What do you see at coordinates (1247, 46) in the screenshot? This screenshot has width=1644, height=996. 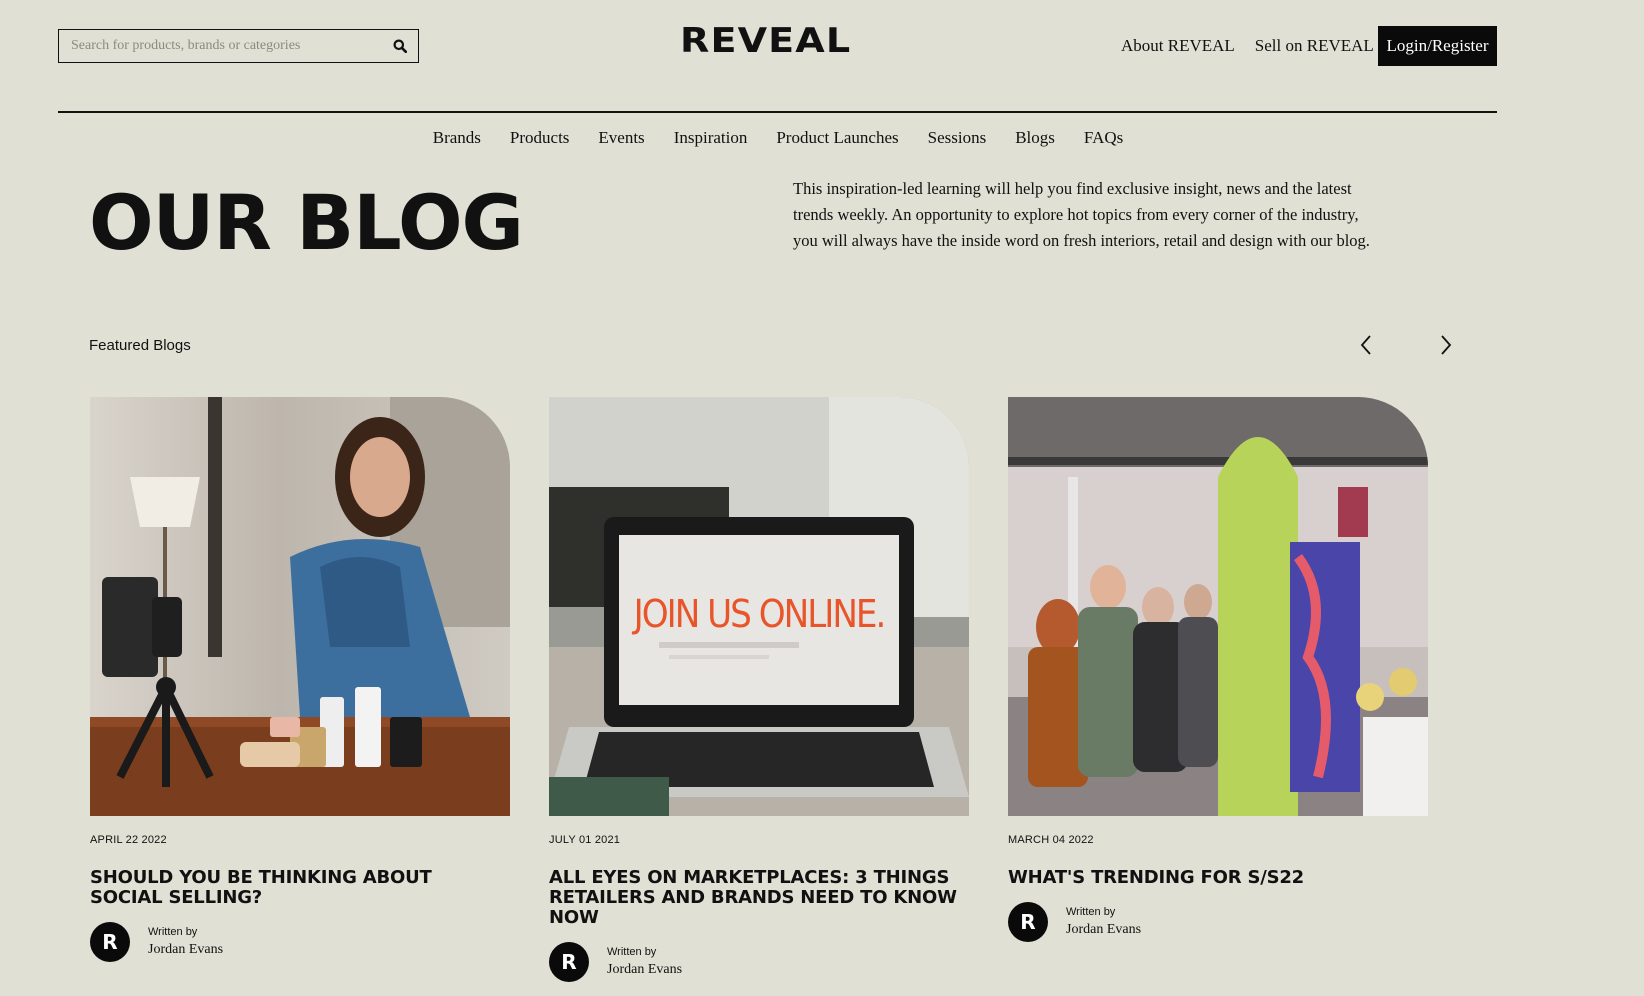 I see `top-links: About REVEAL Sell on REVEAL` at bounding box center [1247, 46].